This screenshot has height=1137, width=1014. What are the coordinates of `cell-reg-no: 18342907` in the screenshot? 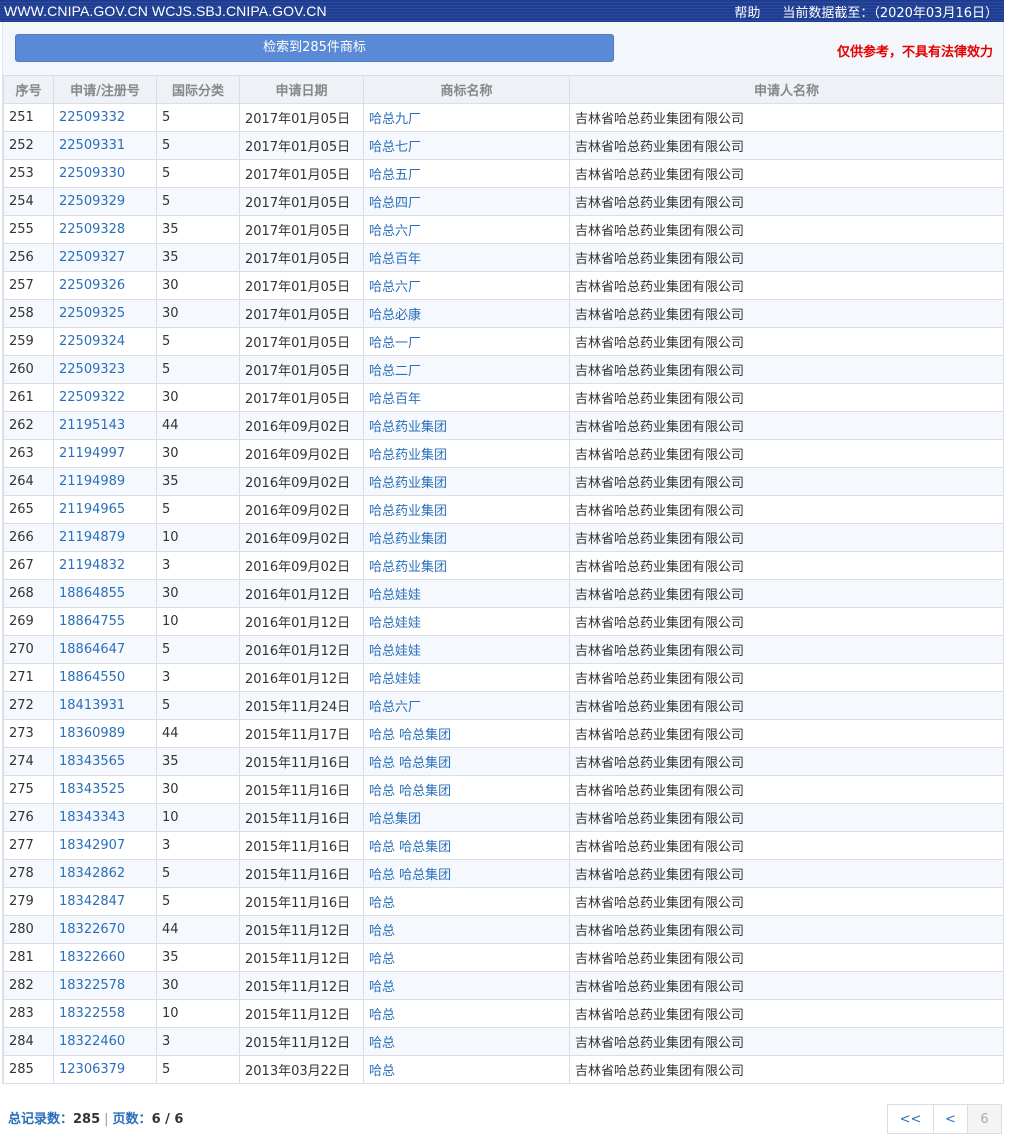 It's located at (105, 845).